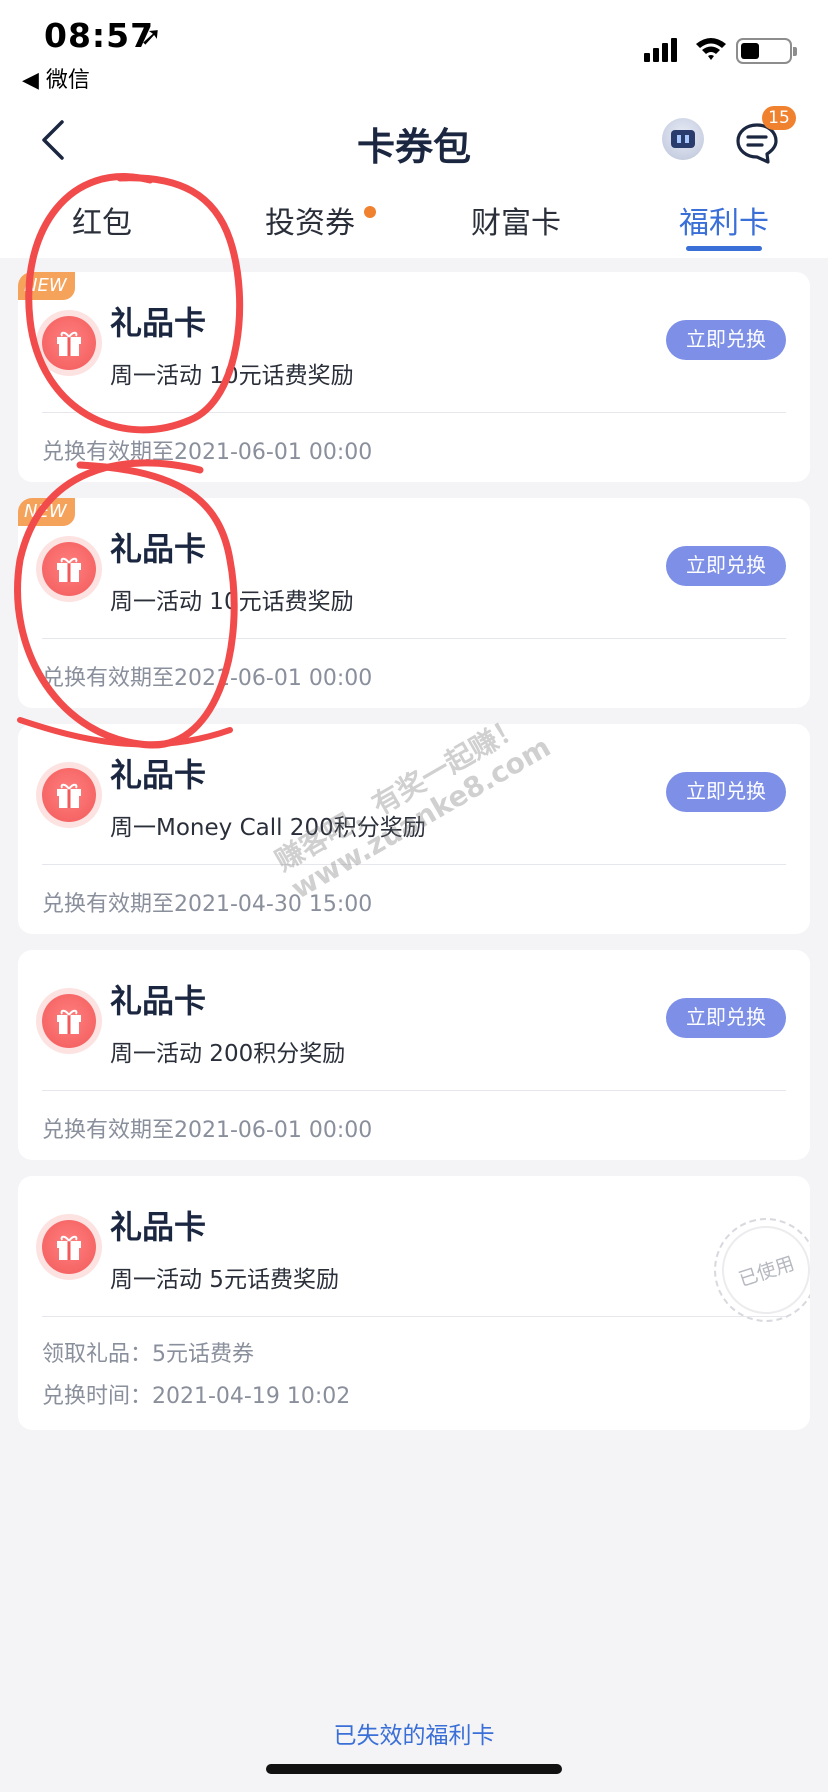 The image size is (828, 1792). What do you see at coordinates (516, 220) in the screenshot?
I see `tab-wealth-card: 财富卡` at bounding box center [516, 220].